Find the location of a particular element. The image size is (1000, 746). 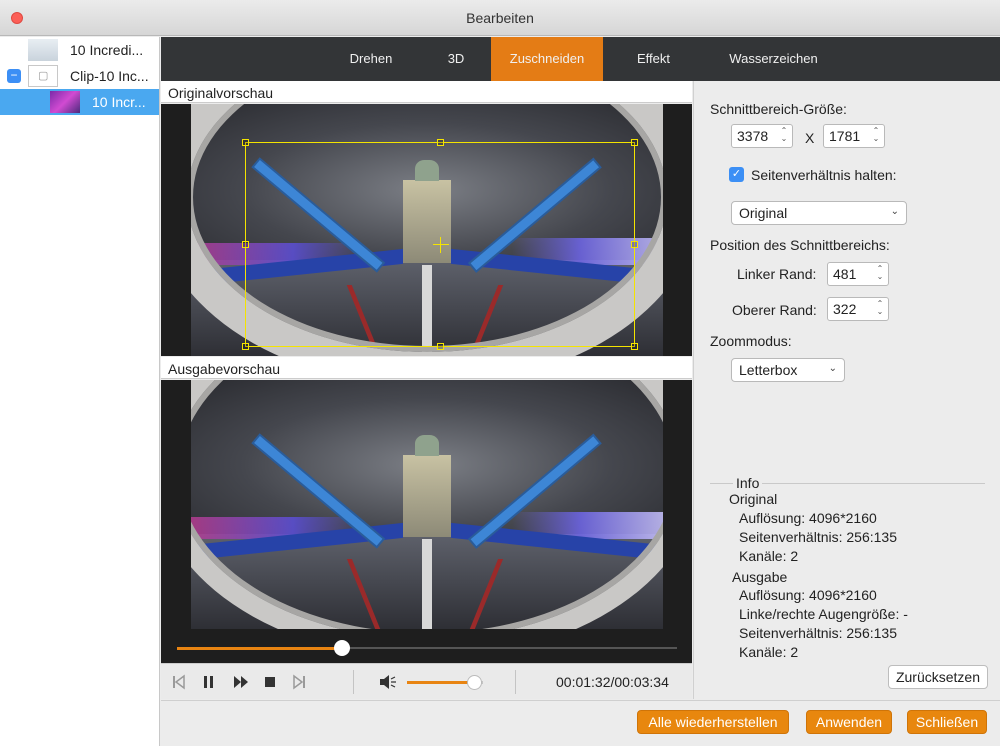

volume-level is located at coordinates (440, 682).